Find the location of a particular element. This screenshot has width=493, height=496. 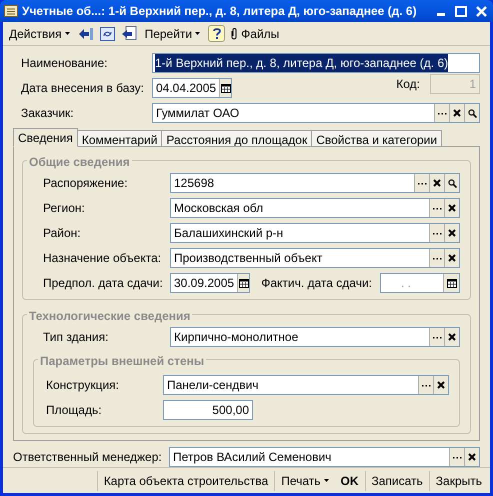

input-field: Кирпично-монолитное is located at coordinates (315, 337).